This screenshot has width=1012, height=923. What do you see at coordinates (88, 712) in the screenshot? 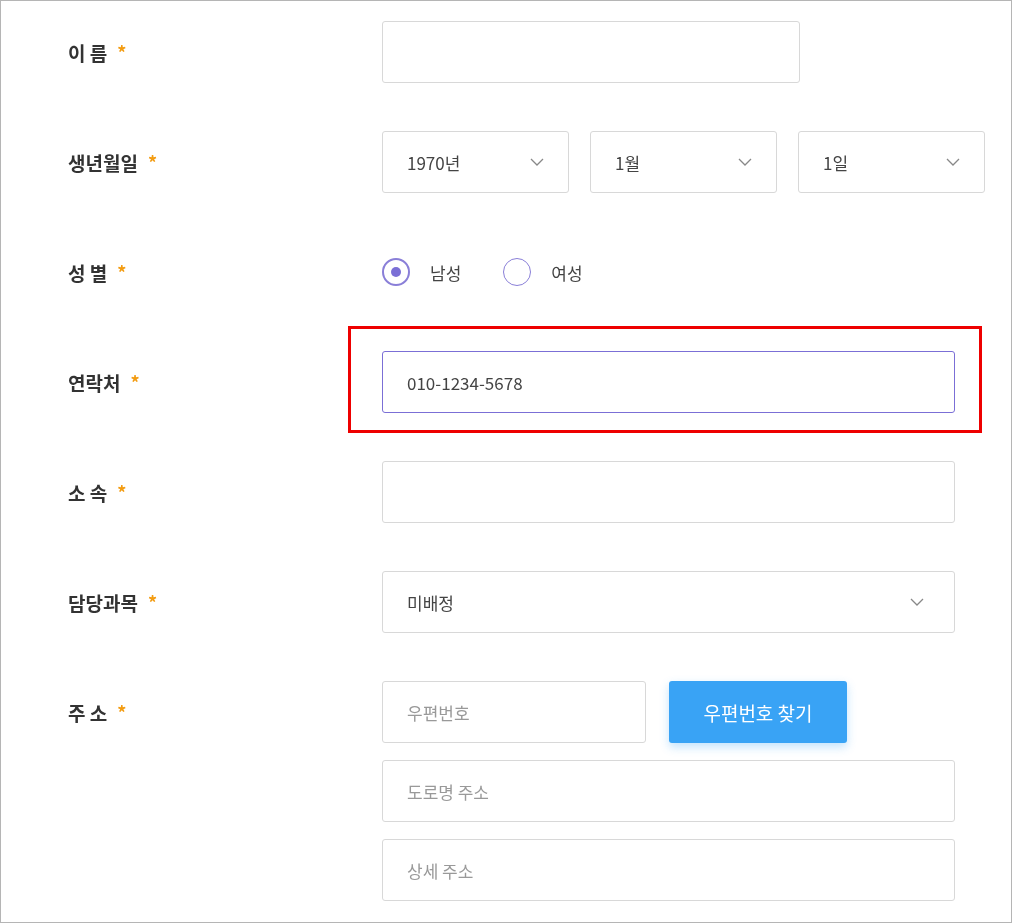
I see `field-label: 주 소` at bounding box center [88, 712].